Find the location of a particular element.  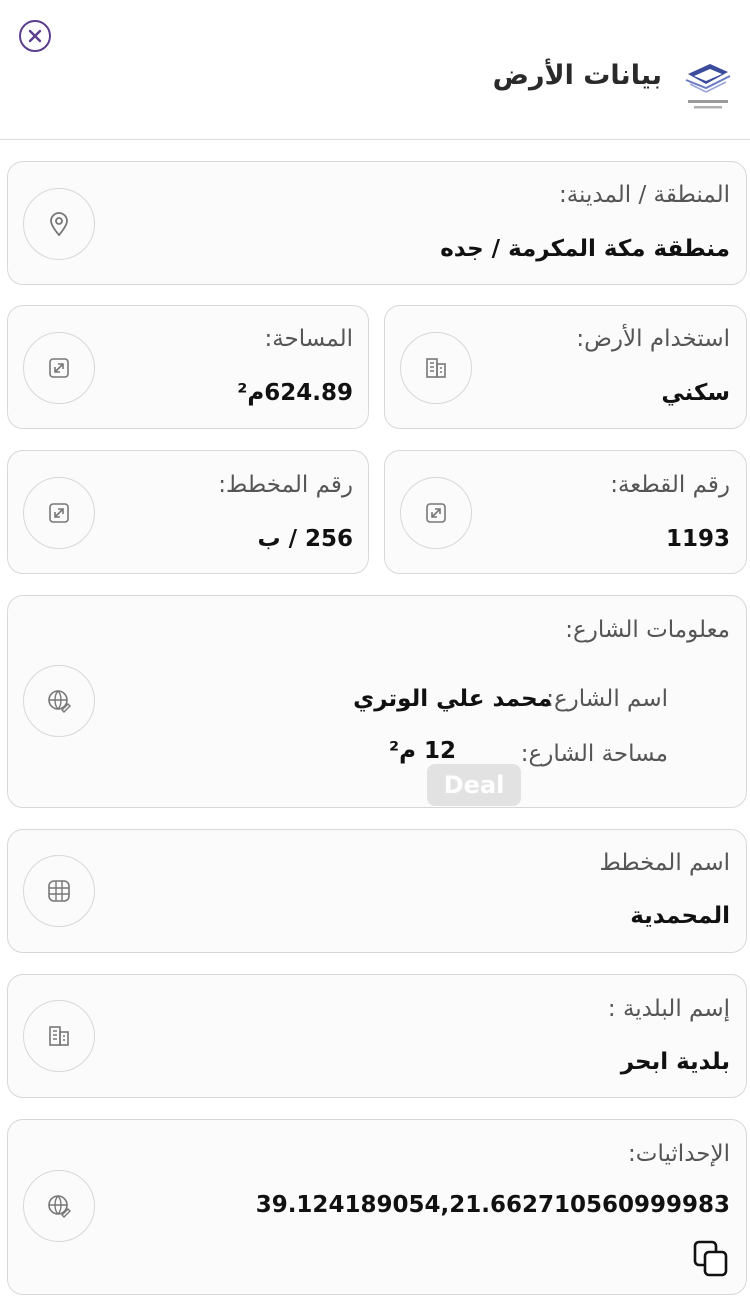

plan-name-icon-button is located at coordinates (59, 891).